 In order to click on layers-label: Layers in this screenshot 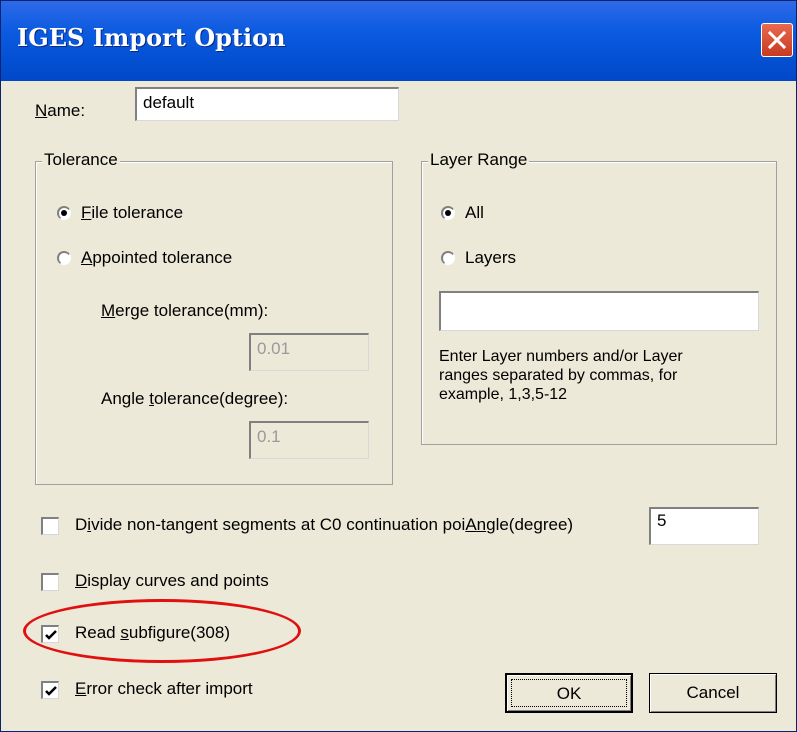, I will do `click(490, 258)`.